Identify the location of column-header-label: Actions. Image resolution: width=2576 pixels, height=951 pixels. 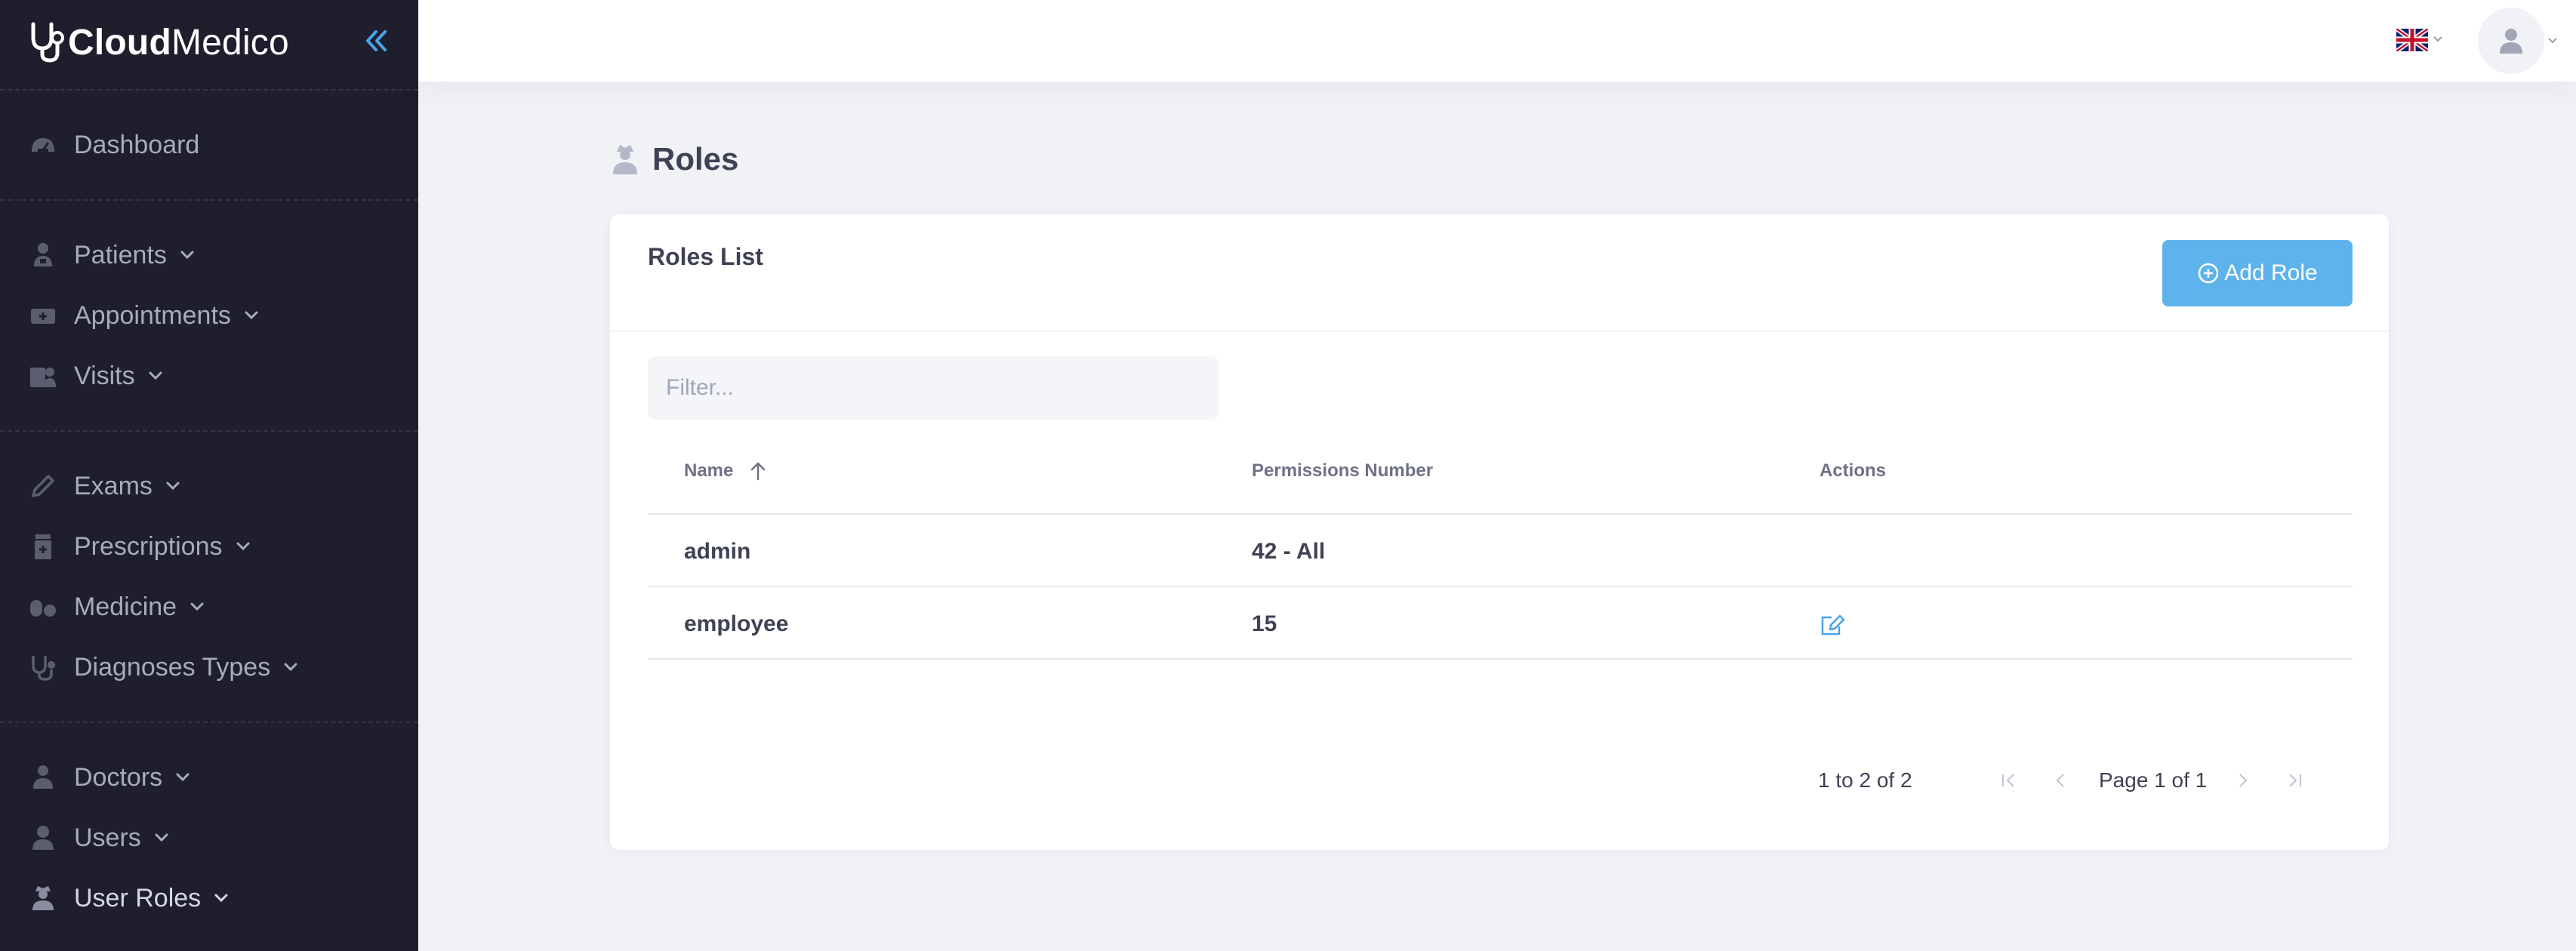
(1853, 470).